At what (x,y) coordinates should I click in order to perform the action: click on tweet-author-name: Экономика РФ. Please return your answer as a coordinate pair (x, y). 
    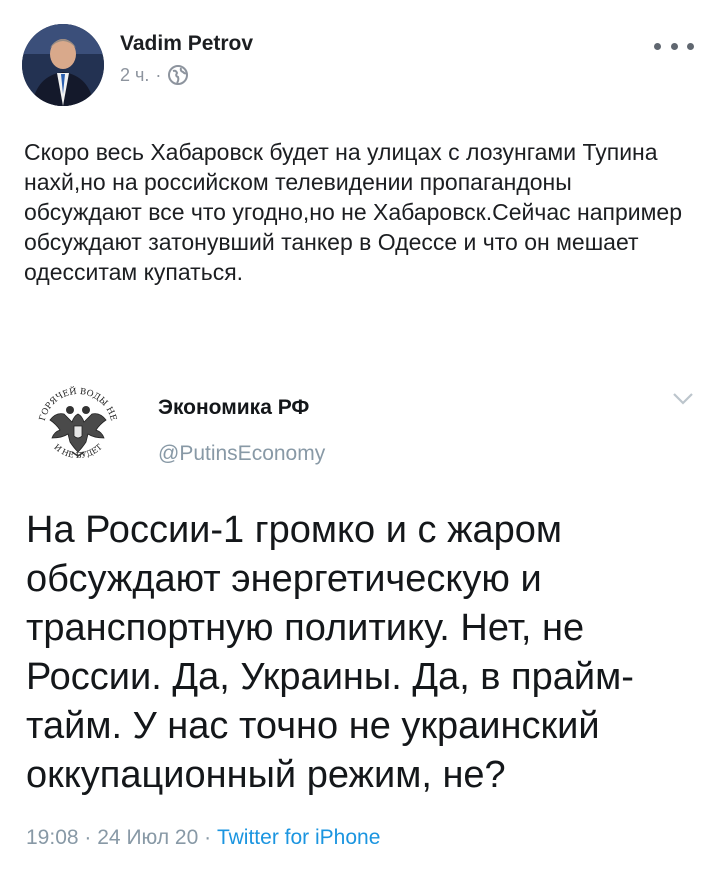
    Looking at the image, I should click on (233, 408).